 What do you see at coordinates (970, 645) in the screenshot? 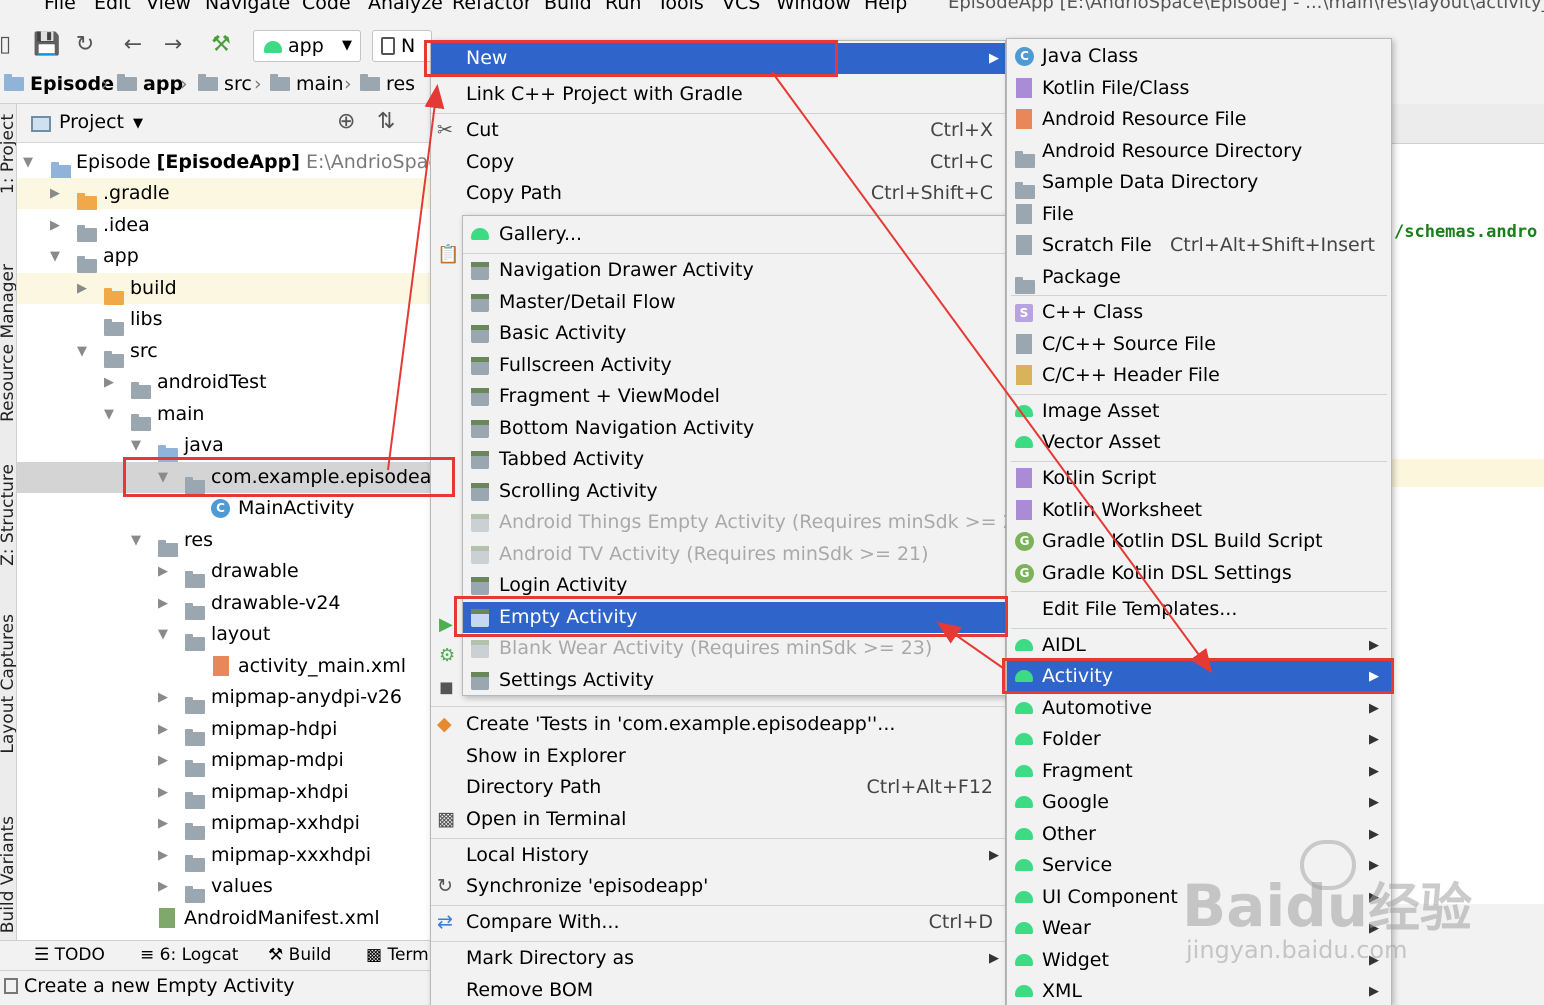
I see `arrow-activity-to-empty` at bounding box center [970, 645].